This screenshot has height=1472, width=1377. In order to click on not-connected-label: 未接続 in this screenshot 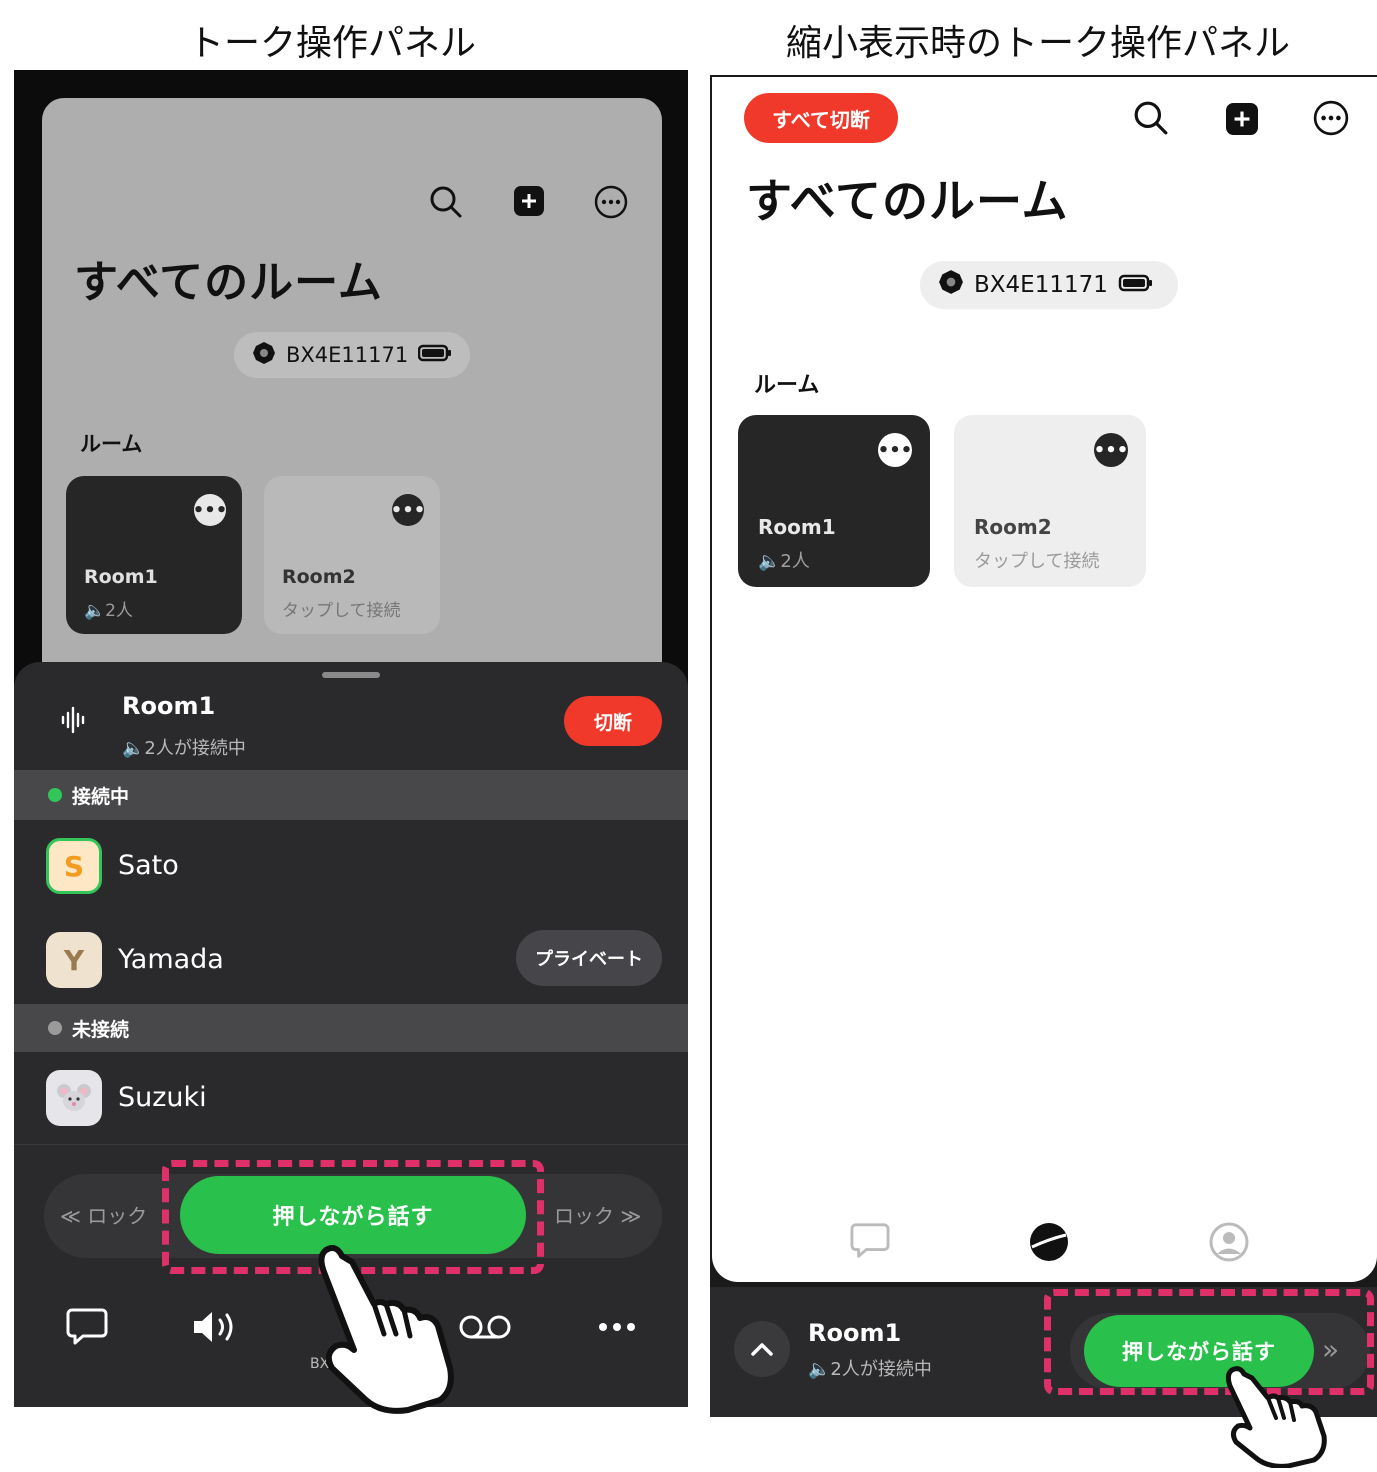, I will do `click(101, 1029)`.